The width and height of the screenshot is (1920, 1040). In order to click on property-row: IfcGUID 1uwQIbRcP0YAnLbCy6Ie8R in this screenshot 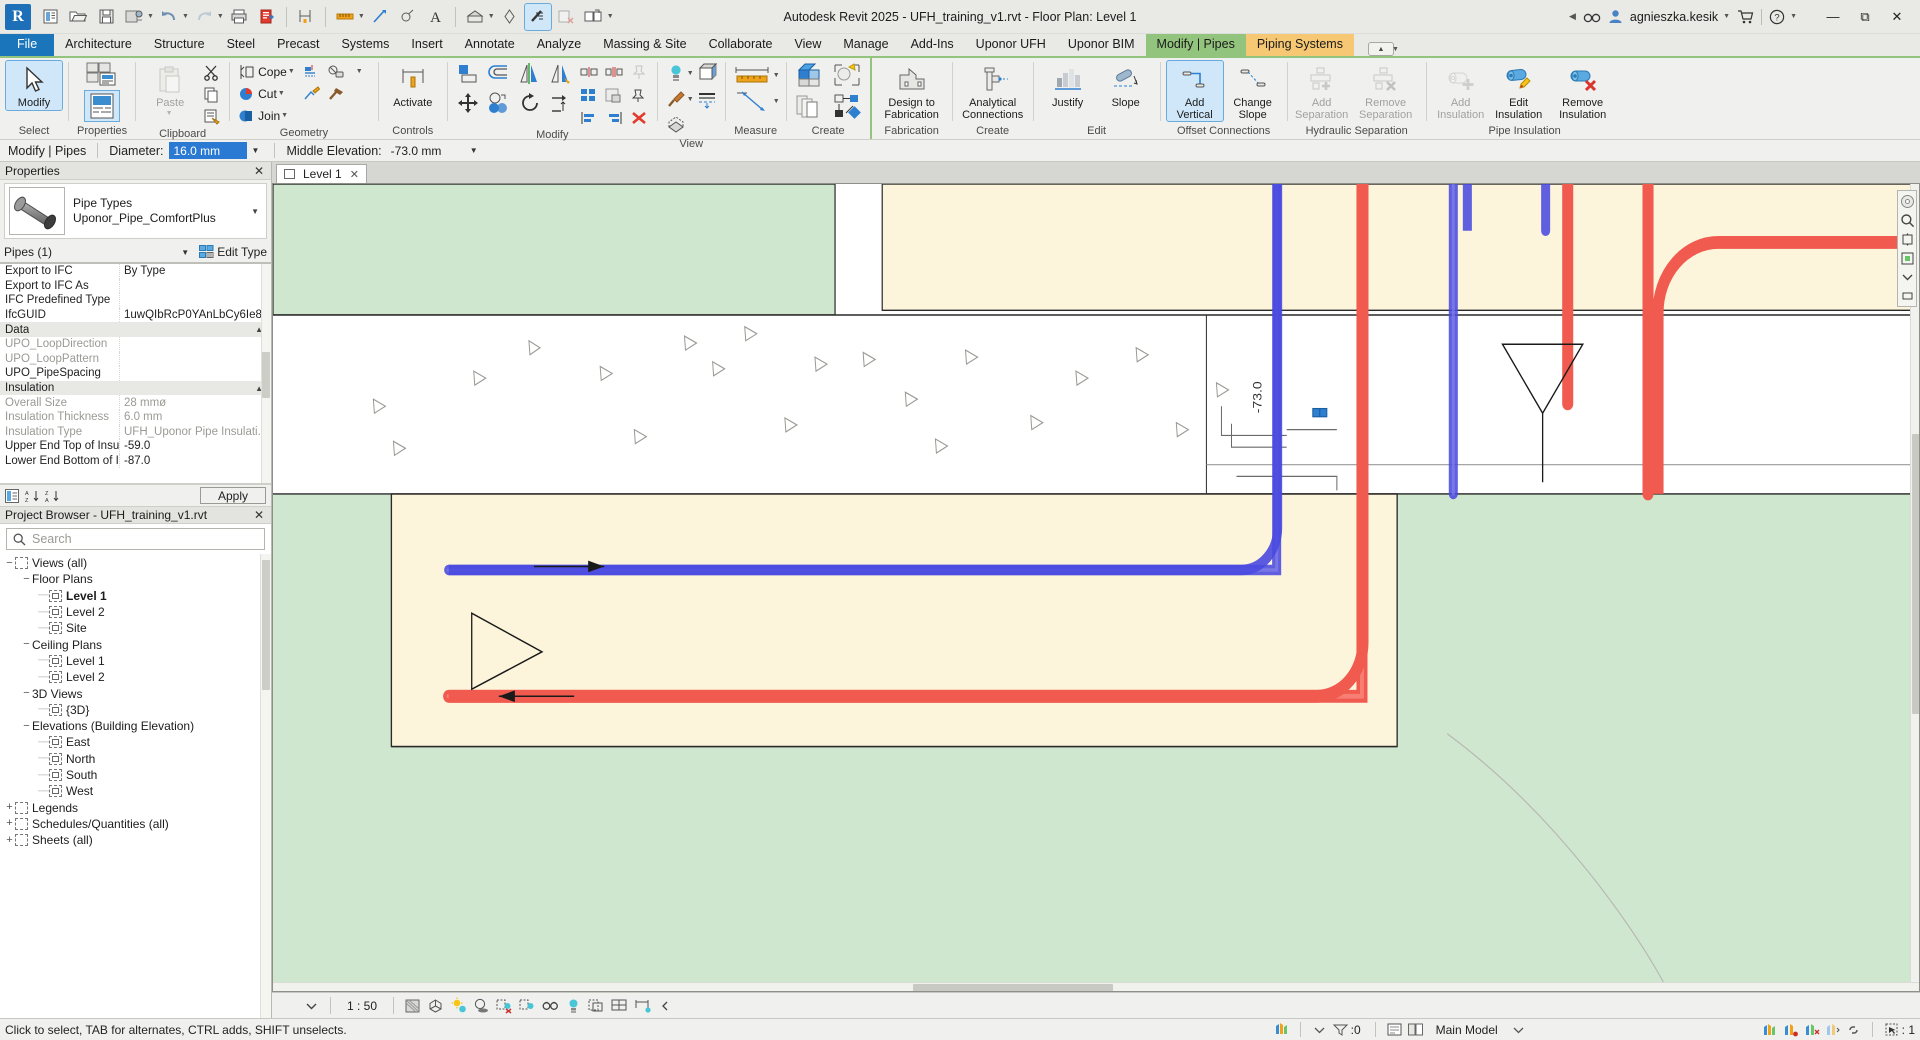, I will do `click(135, 315)`.